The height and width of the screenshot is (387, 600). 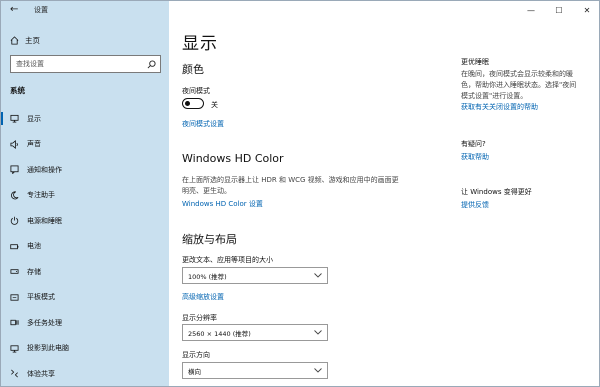 I want to click on night-light-settings-link: 夜间模式设置, so click(x=203, y=124).